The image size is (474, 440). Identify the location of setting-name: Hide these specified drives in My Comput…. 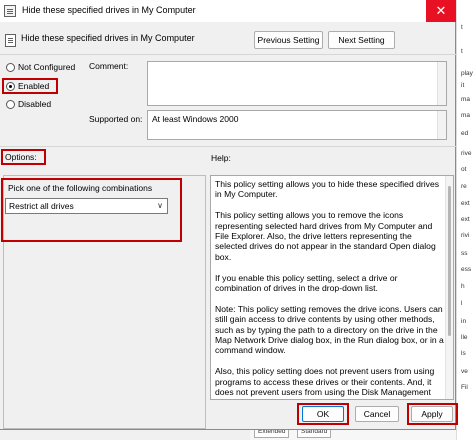
(108, 38).